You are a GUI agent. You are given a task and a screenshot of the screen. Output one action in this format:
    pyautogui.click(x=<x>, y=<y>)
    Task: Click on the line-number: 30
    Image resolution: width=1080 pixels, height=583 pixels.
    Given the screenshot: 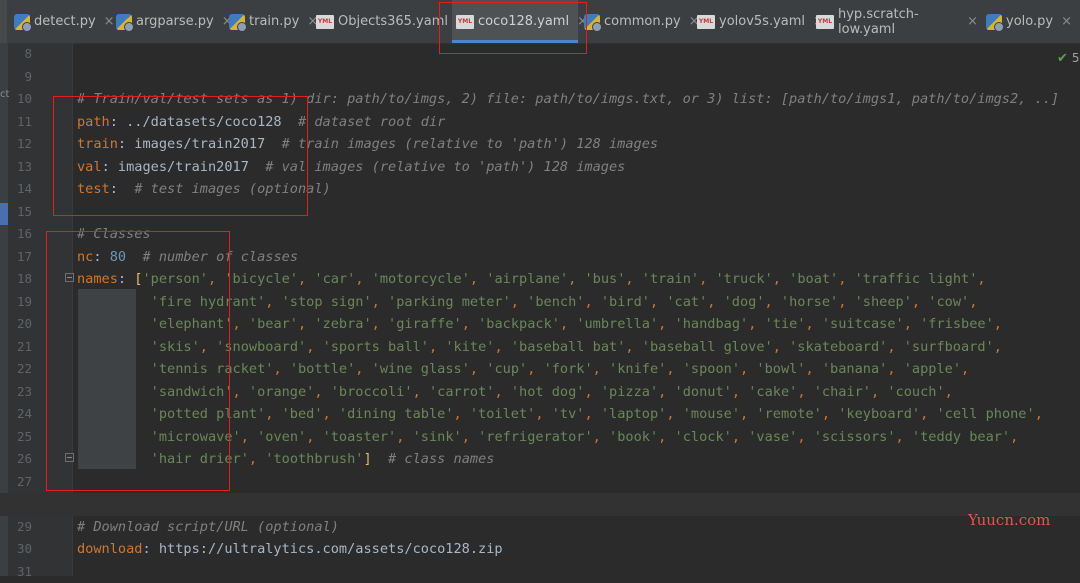 What is the action you would take?
    pyautogui.click(x=21, y=549)
    